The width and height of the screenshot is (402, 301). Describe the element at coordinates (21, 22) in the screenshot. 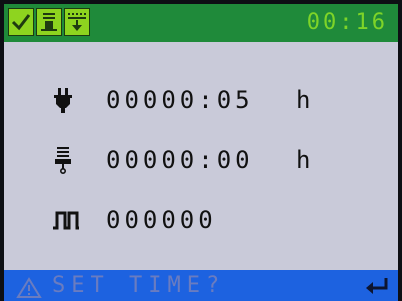

I see `checkmark-icon` at that location.